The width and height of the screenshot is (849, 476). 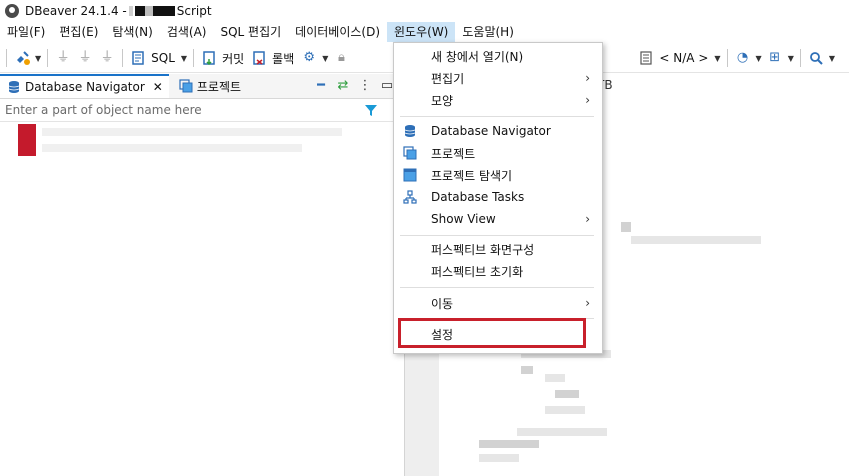 I want to click on active-datasource-label: < N/A >, so click(x=683, y=58).